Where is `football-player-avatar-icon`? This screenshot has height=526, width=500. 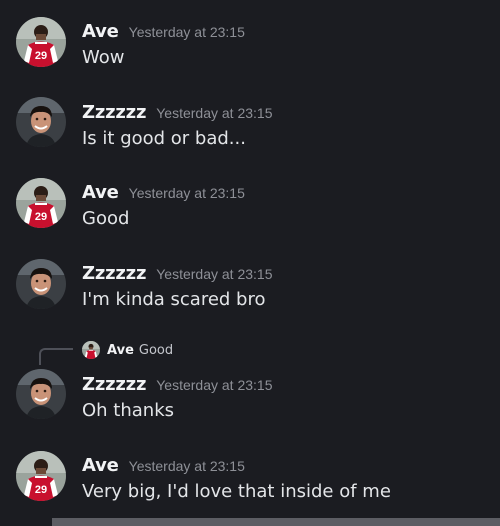 football-player-avatar-icon is located at coordinates (91, 350).